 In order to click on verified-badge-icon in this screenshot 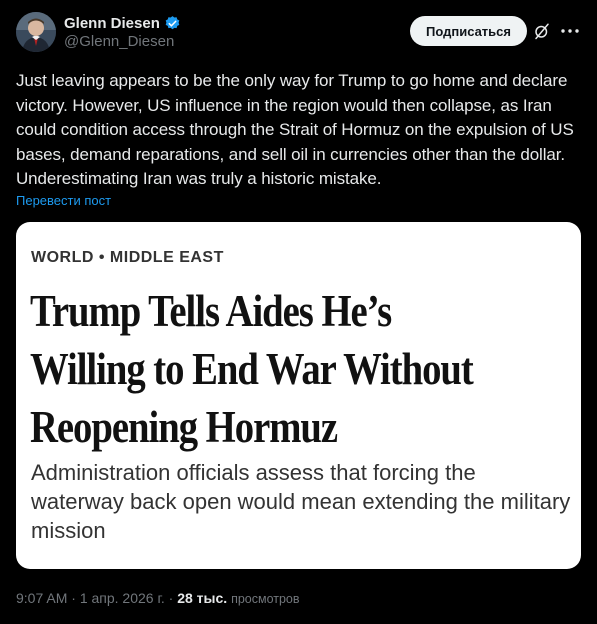, I will do `click(172, 23)`.